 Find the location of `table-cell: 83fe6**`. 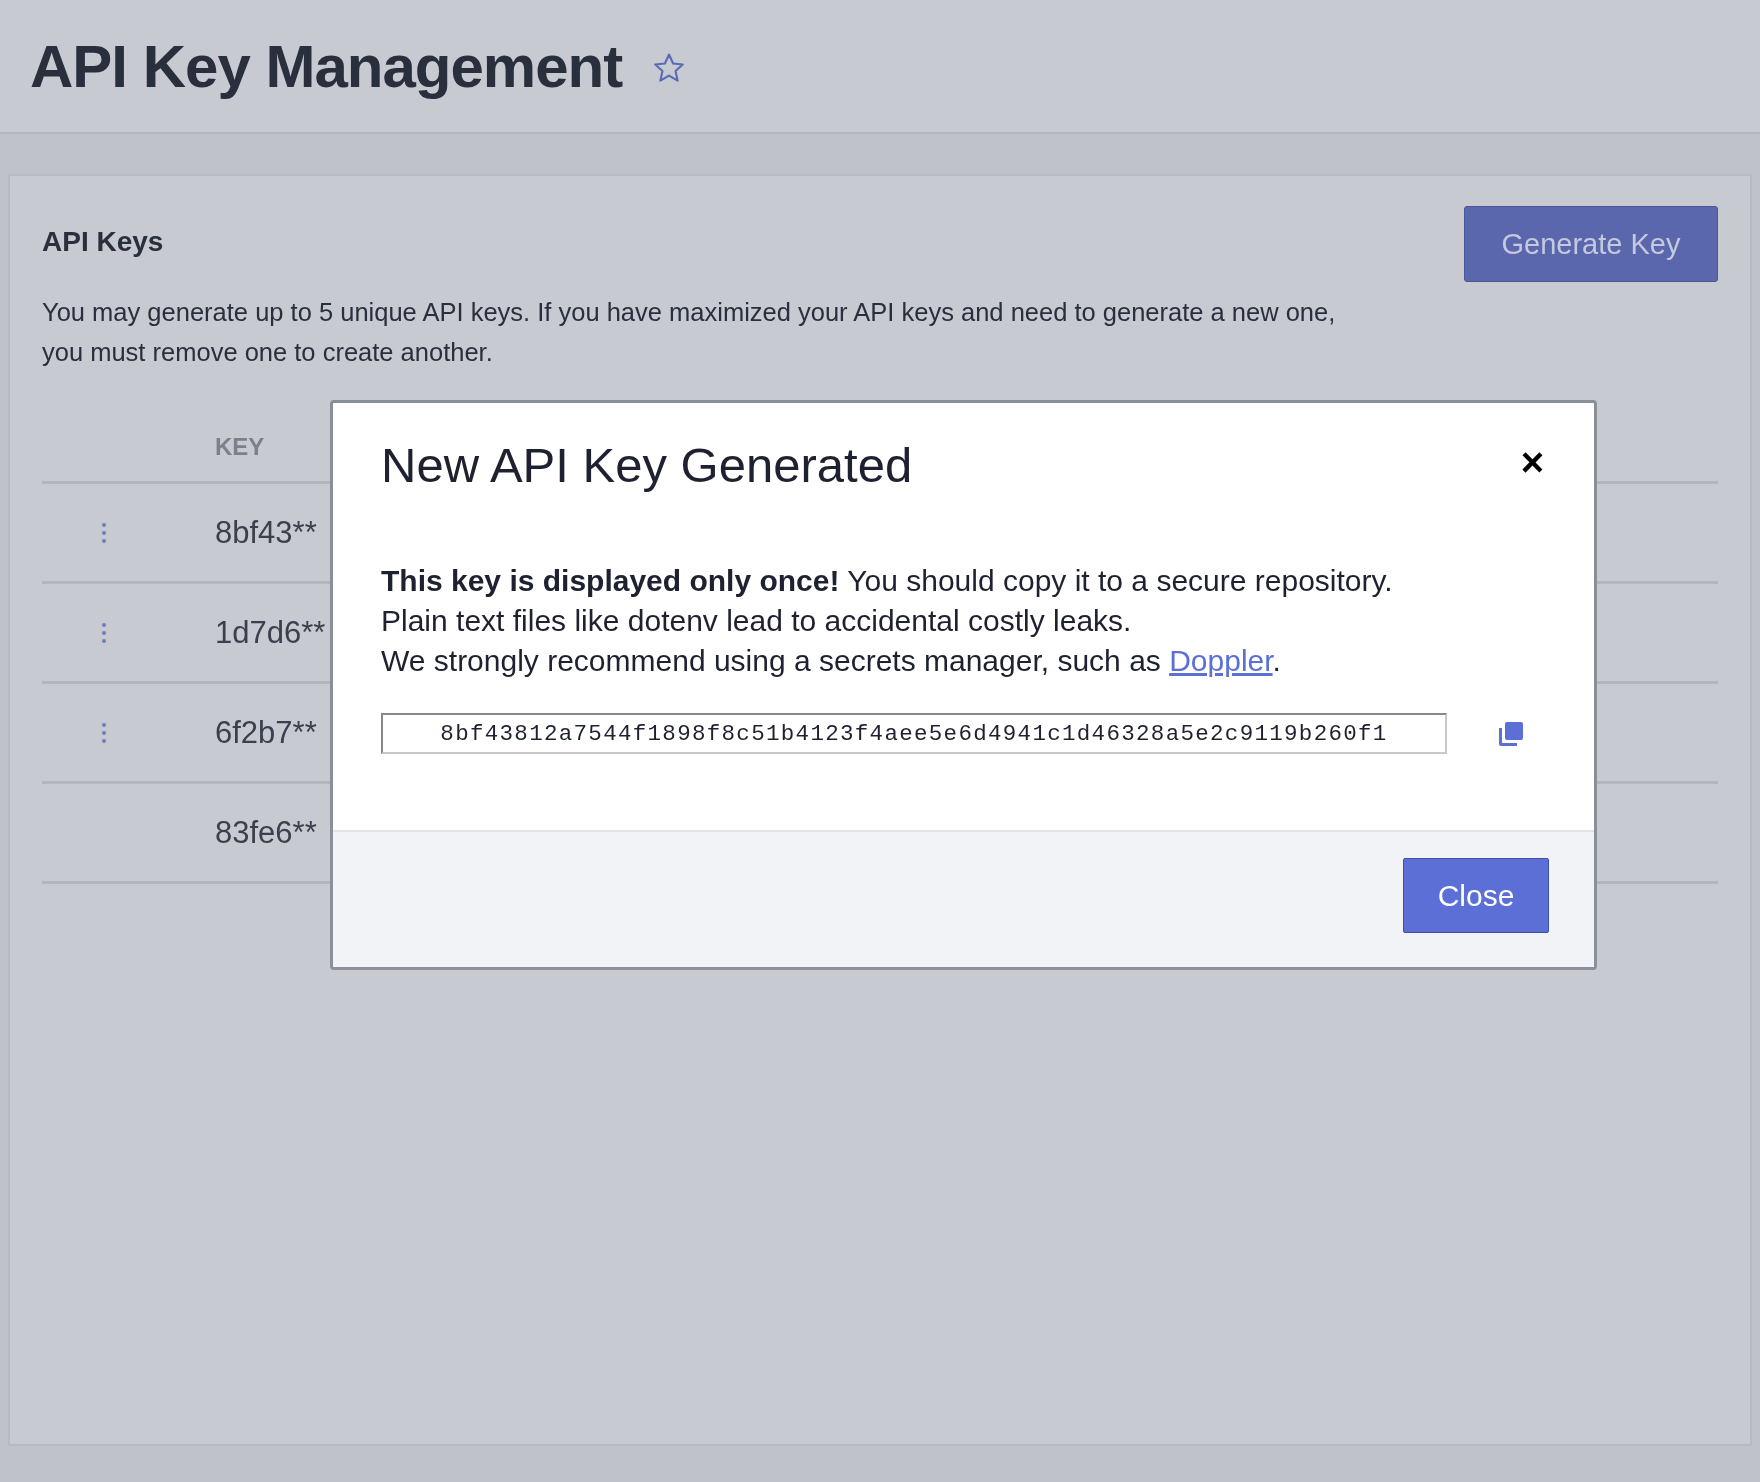

table-cell: 83fe6** is located at coordinates (266, 832).